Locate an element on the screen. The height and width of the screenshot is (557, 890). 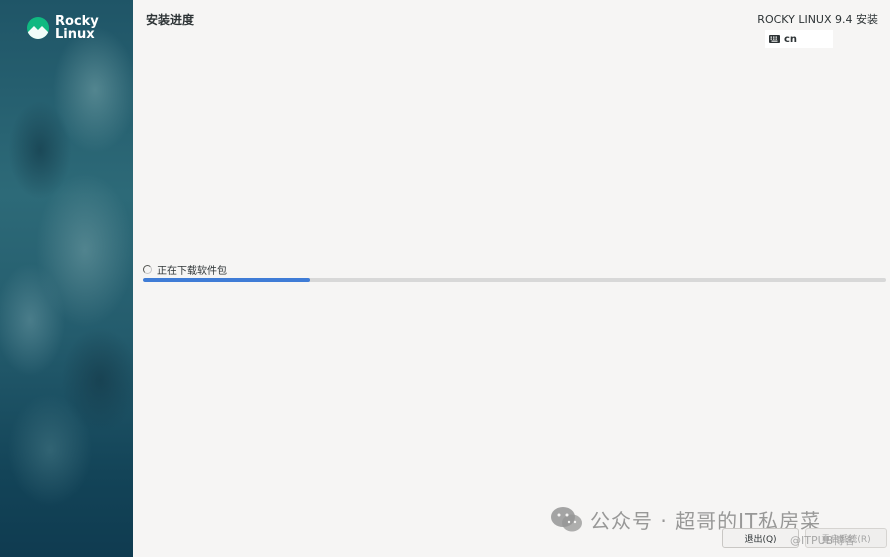
keyboard-layout-label: cn is located at coordinates (791, 39).